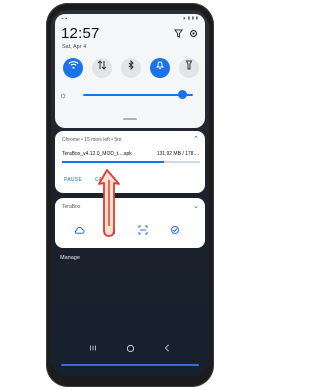  What do you see at coordinates (73, 68) in the screenshot?
I see `wifi-icon` at bounding box center [73, 68].